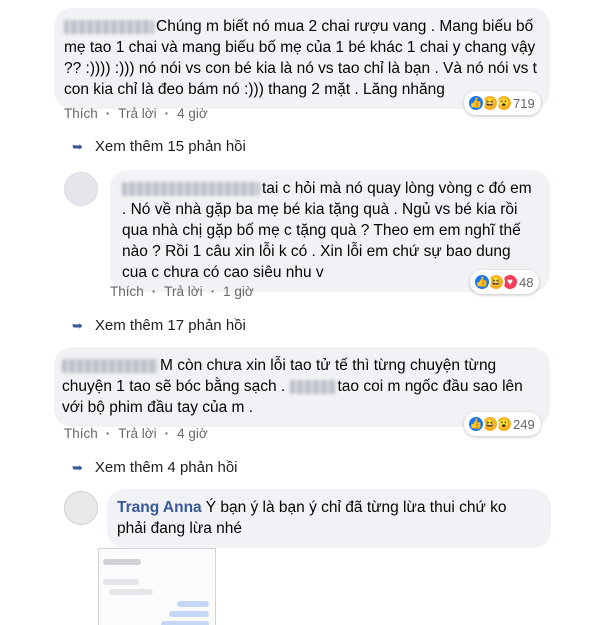 The height and width of the screenshot is (625, 592). I want to click on view-more-replies: ➥ Xem thêm 17 phản hồi, so click(159, 325).